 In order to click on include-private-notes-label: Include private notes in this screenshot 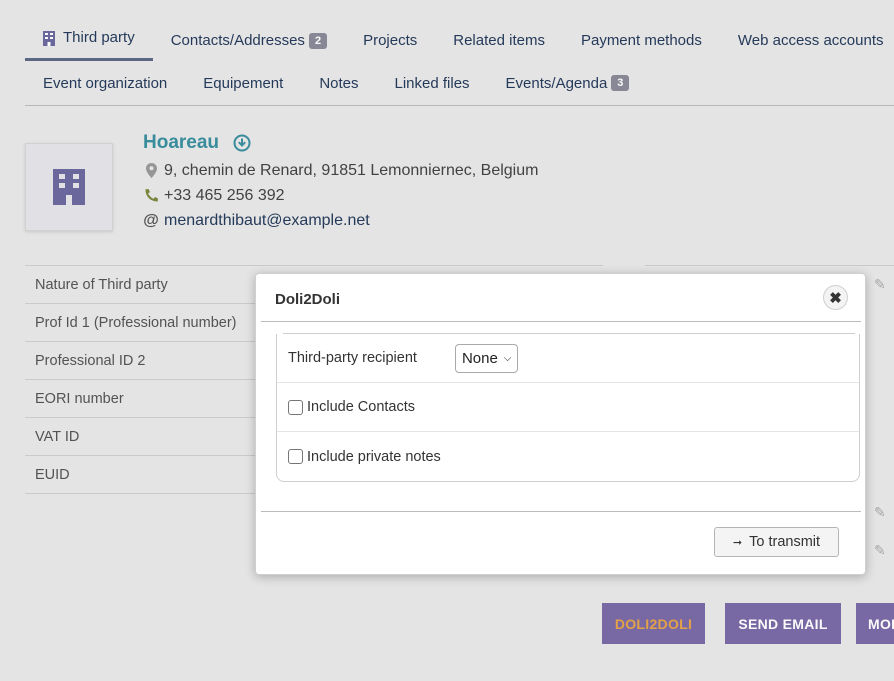, I will do `click(374, 457)`.